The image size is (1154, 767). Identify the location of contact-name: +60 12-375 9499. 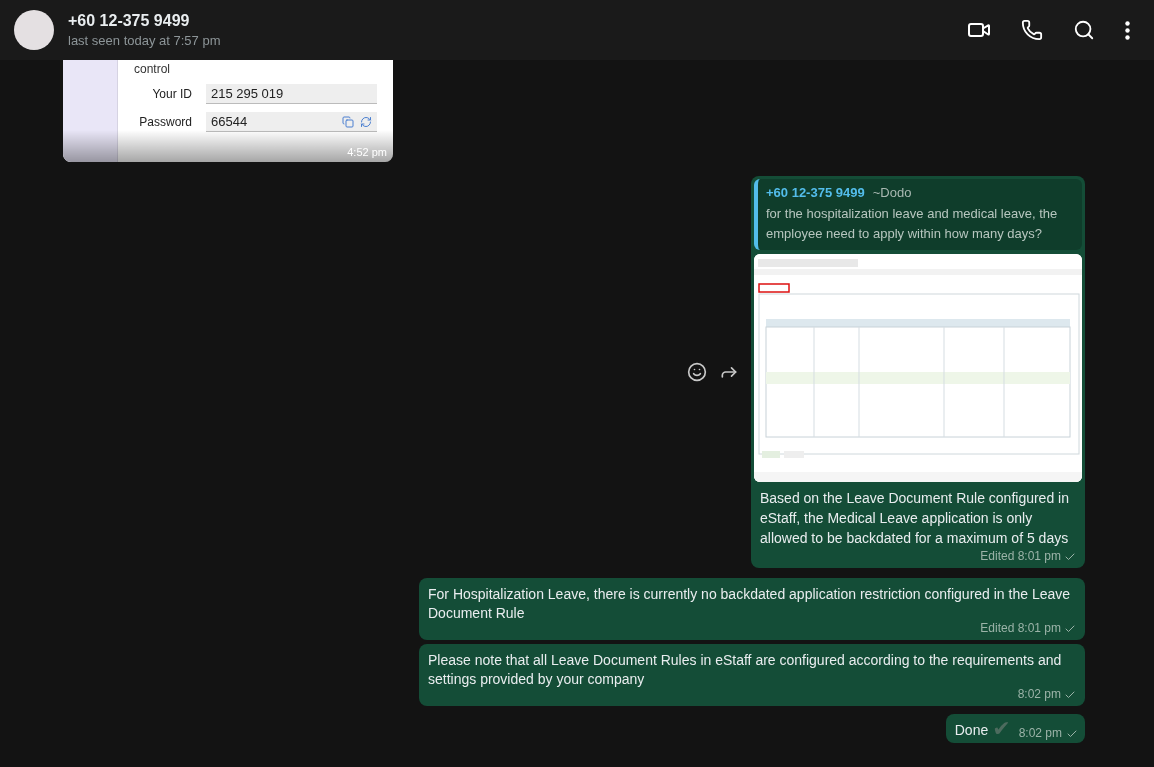
(129, 21).